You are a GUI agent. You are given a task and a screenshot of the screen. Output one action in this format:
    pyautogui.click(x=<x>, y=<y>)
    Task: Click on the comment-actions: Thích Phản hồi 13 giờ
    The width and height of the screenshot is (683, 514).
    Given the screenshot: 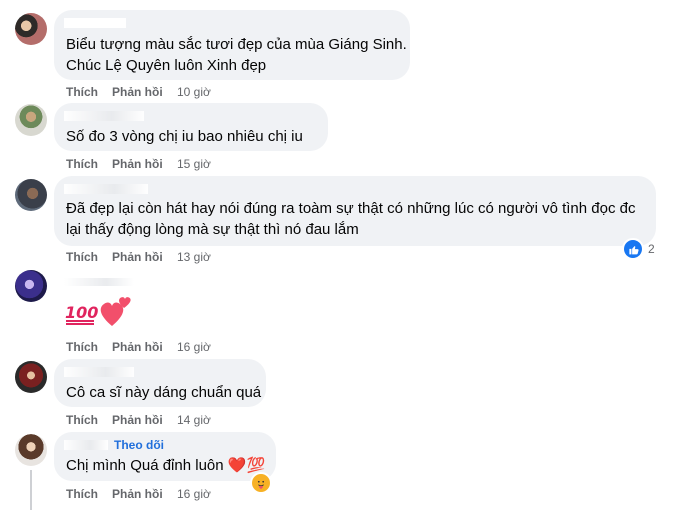 What is the action you would take?
    pyautogui.click(x=138, y=257)
    